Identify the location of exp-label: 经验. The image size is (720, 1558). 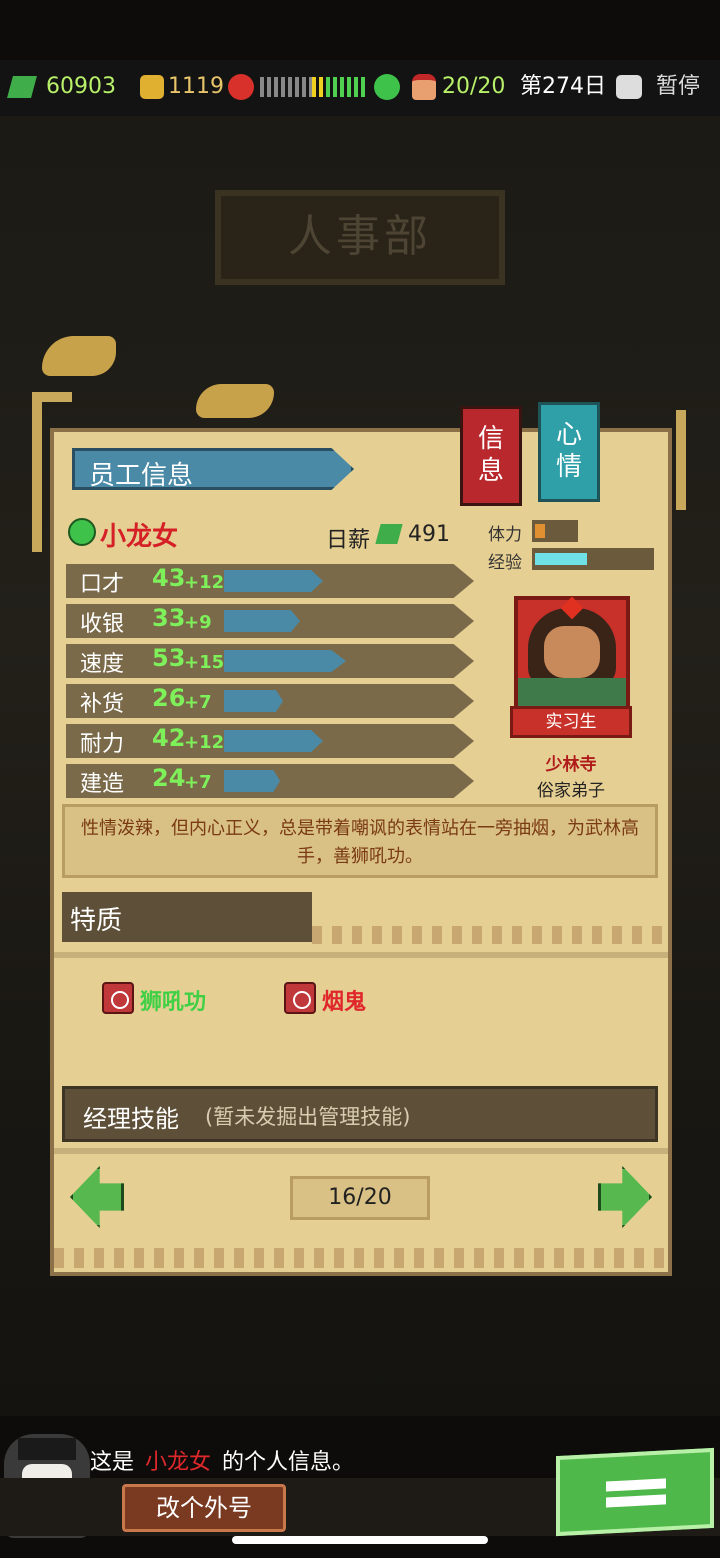
(505, 563).